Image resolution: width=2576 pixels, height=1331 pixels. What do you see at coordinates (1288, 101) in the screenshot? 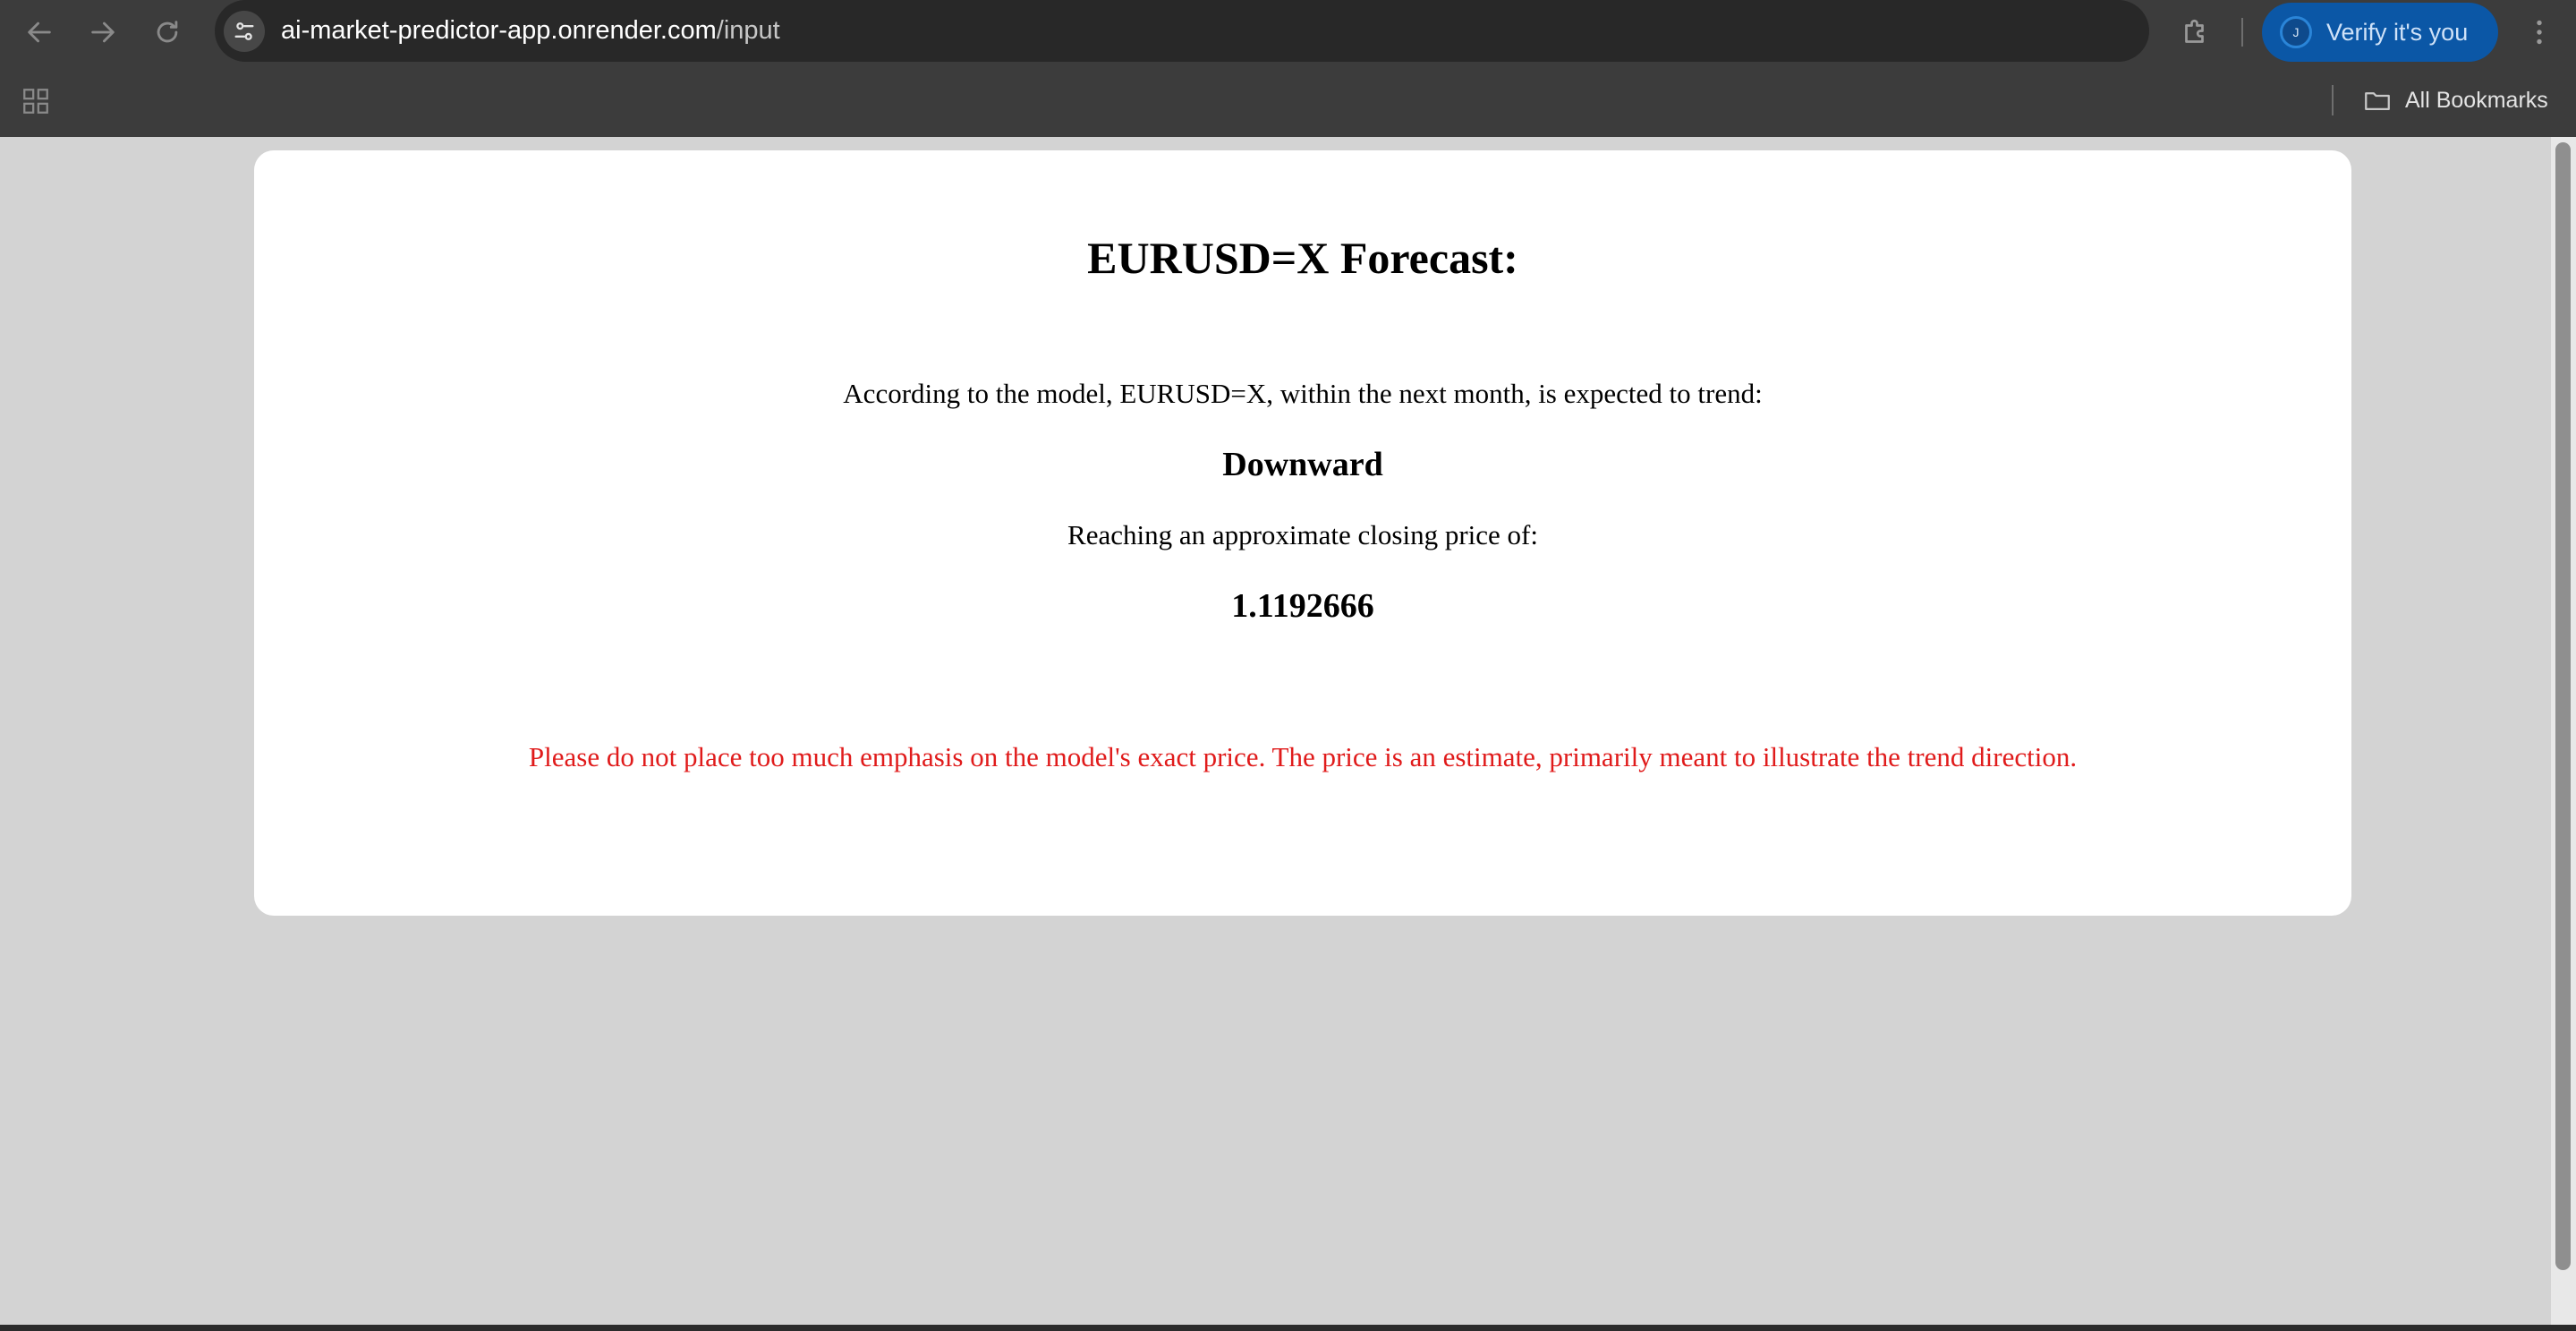
I see `bookmarks-bar: All Bookmarks` at bounding box center [1288, 101].